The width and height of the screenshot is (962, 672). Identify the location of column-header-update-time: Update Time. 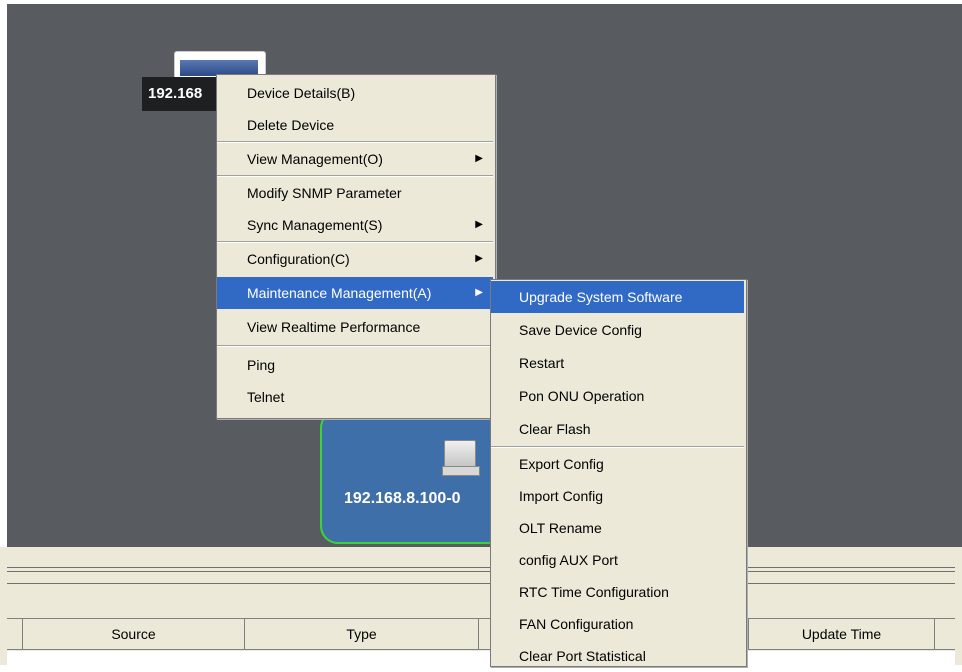
(842, 634).